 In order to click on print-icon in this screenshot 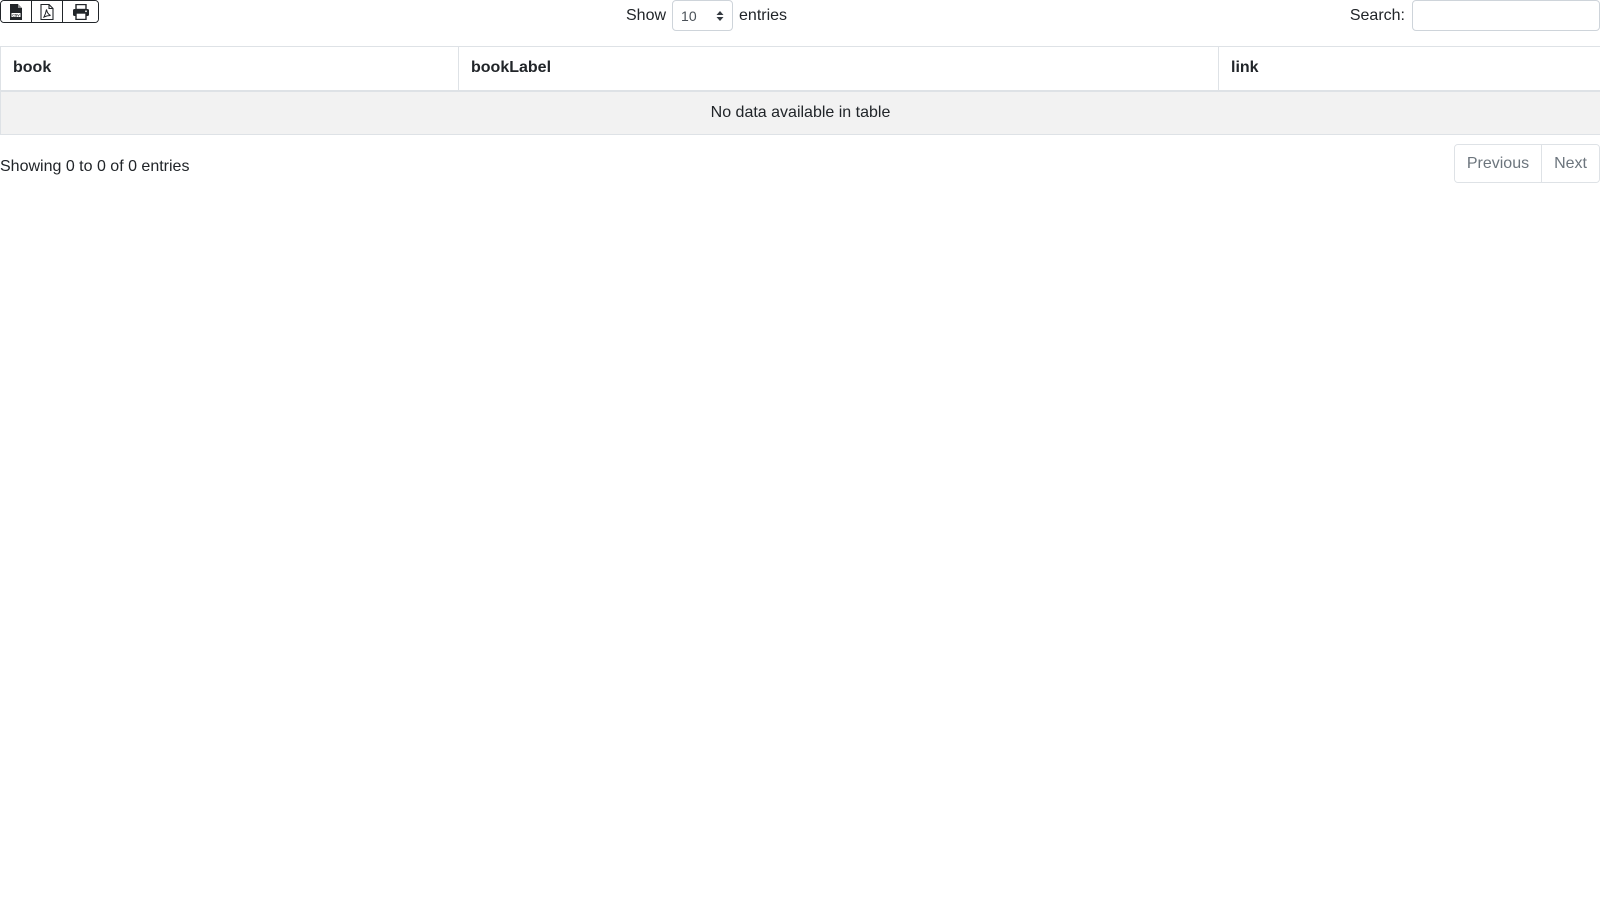, I will do `click(80, 11)`.